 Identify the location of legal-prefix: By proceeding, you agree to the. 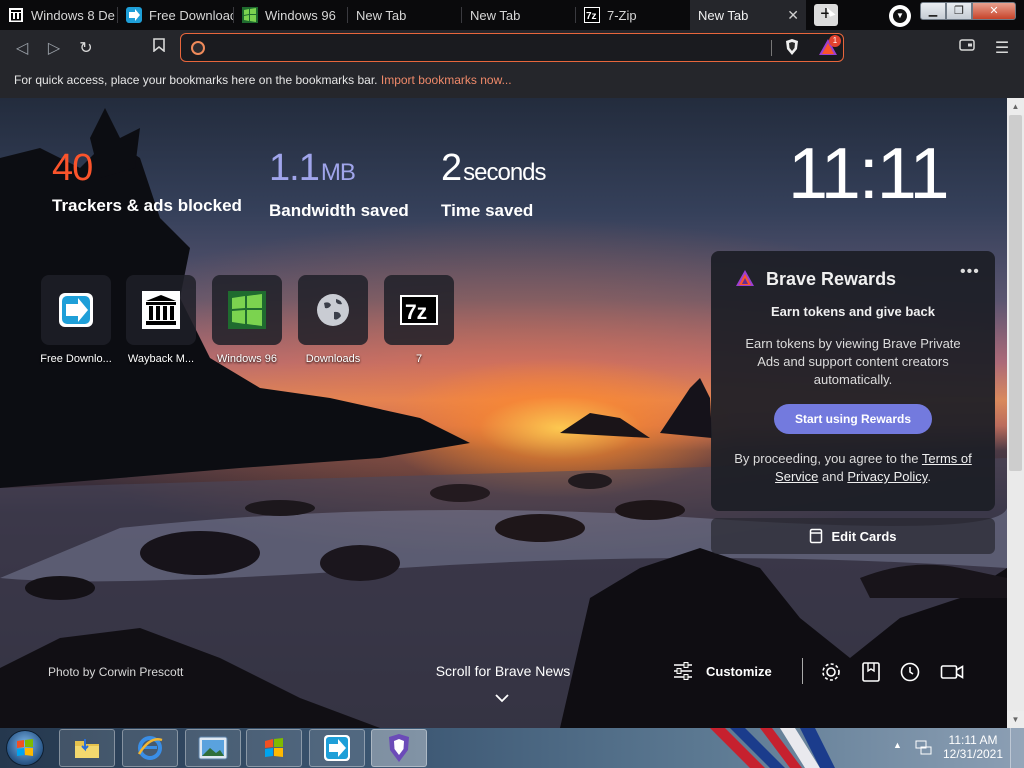
(826, 458).